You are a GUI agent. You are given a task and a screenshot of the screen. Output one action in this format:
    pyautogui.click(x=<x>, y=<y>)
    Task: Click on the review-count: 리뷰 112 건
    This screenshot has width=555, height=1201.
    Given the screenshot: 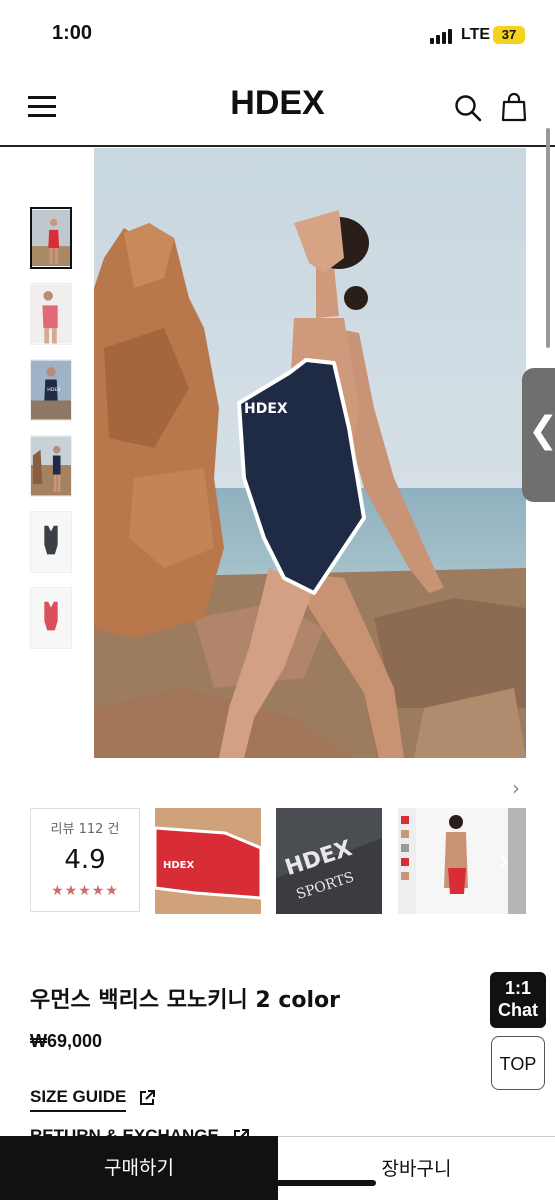 What is the action you would take?
    pyautogui.click(x=85, y=829)
    